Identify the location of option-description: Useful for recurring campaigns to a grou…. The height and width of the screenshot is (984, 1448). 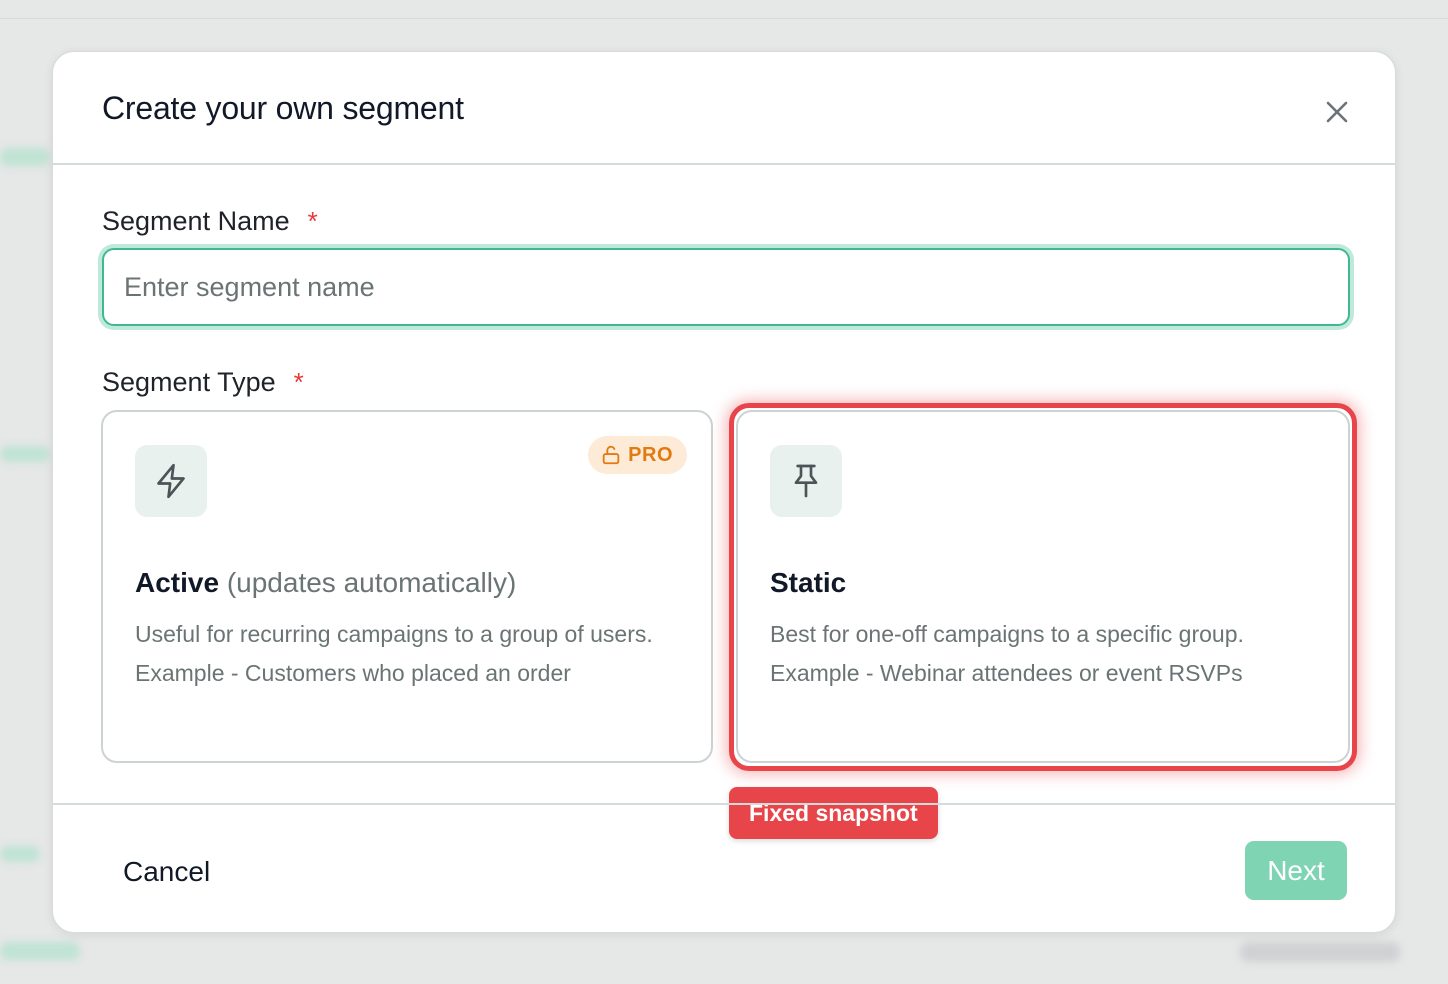
(394, 653).